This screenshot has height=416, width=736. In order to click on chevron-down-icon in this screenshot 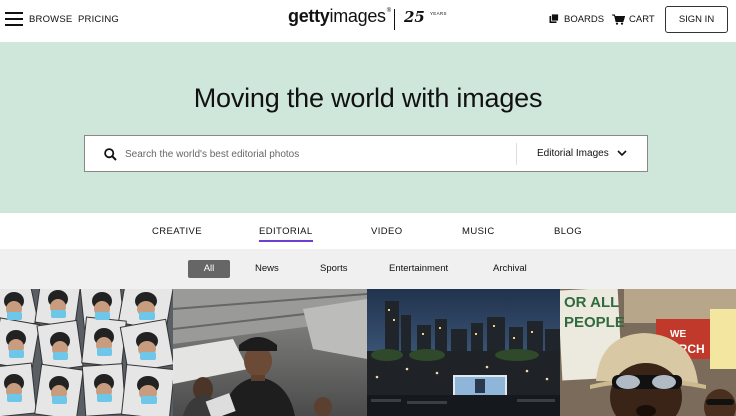, I will do `click(622, 153)`.